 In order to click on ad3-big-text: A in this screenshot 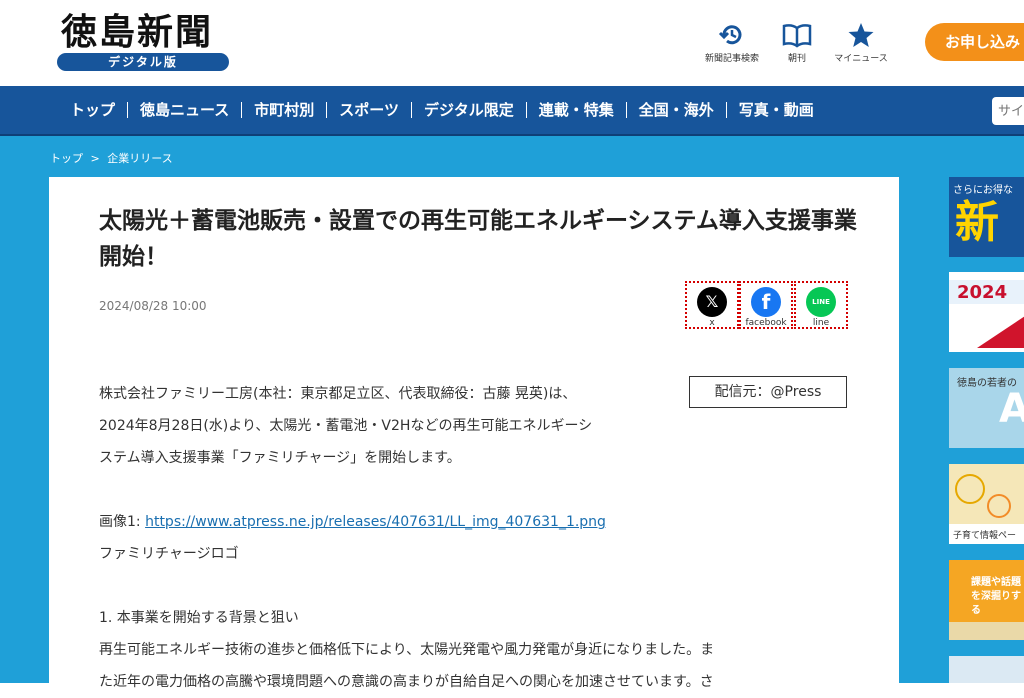, I will do `click(1011, 409)`.